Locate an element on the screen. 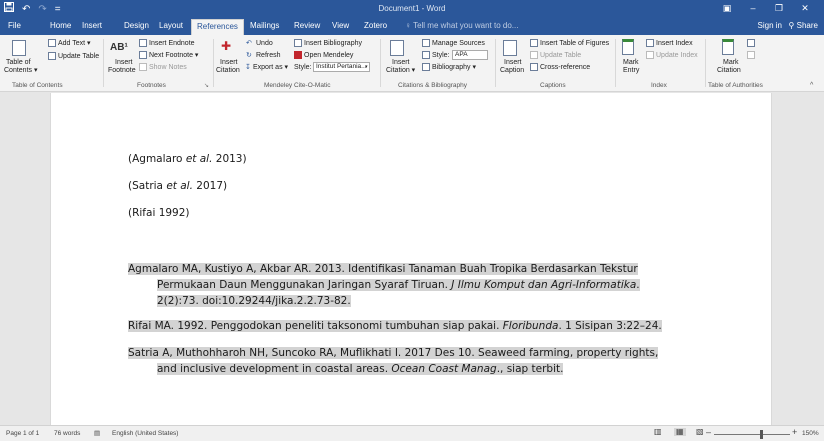 This screenshot has height=441, width=824. mendeley-insert-citation-icon: ✚ is located at coordinates (226, 46).